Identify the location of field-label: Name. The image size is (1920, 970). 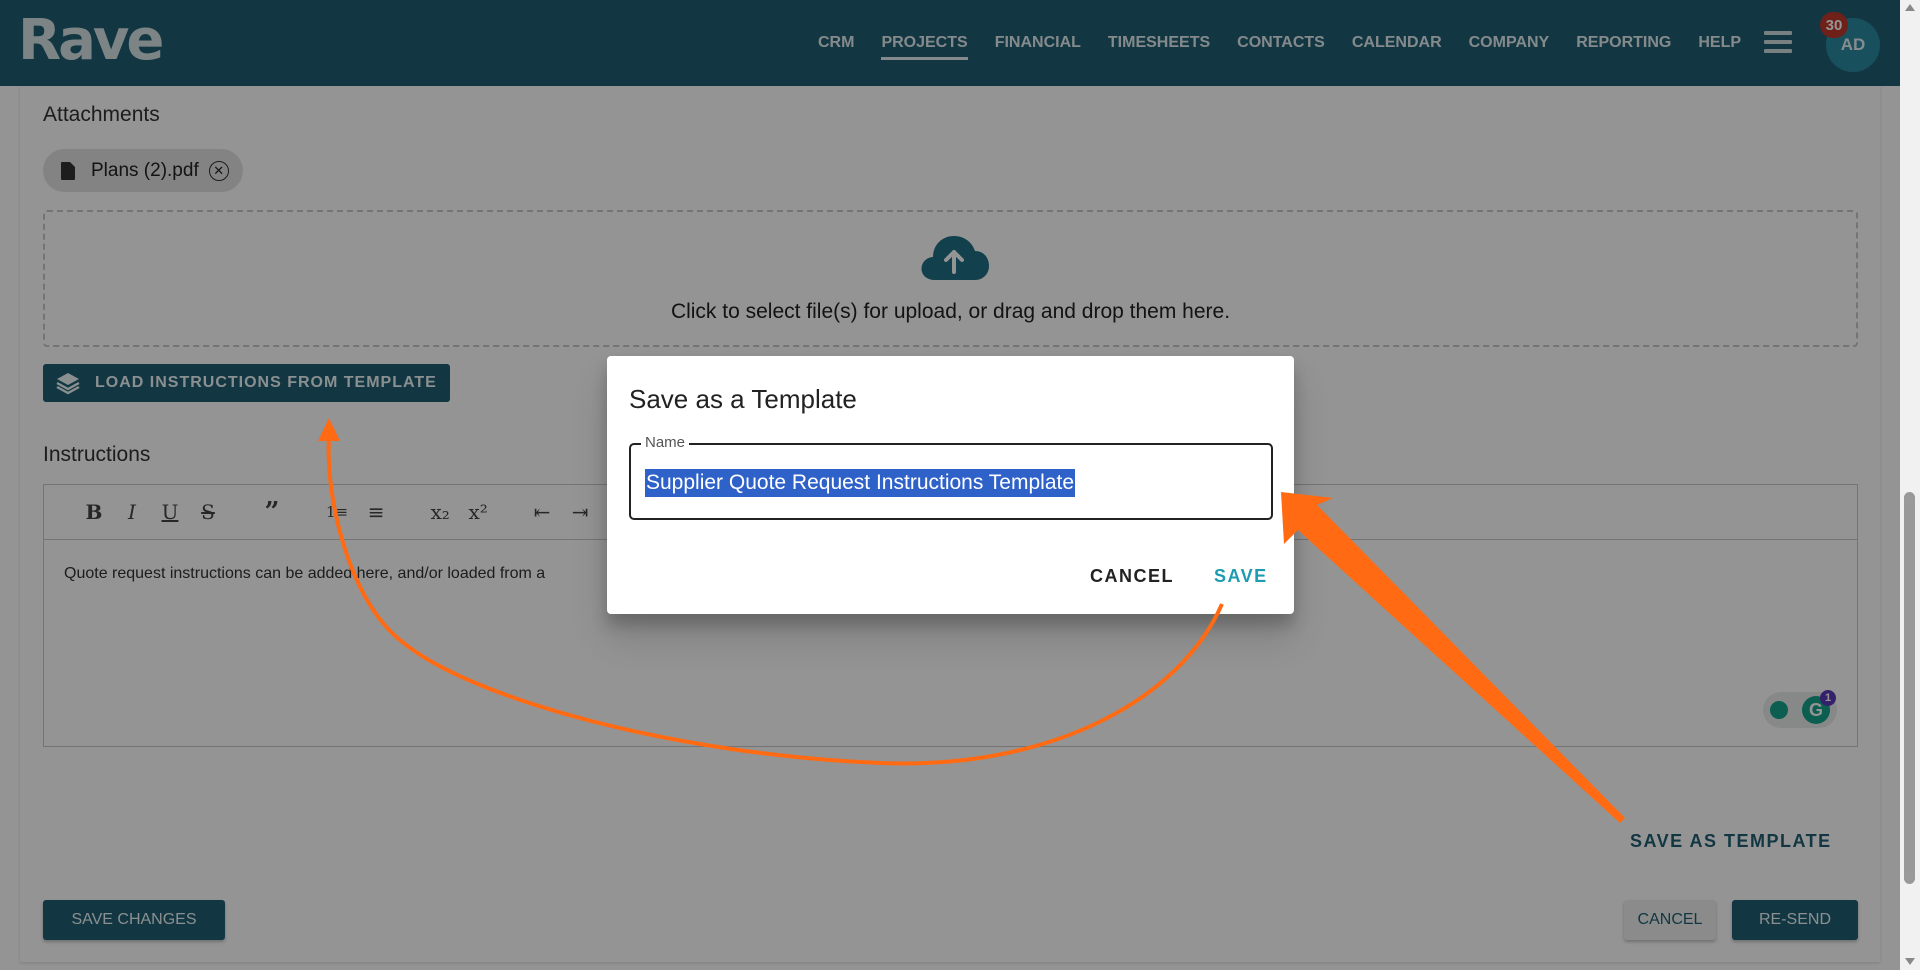
(665, 442).